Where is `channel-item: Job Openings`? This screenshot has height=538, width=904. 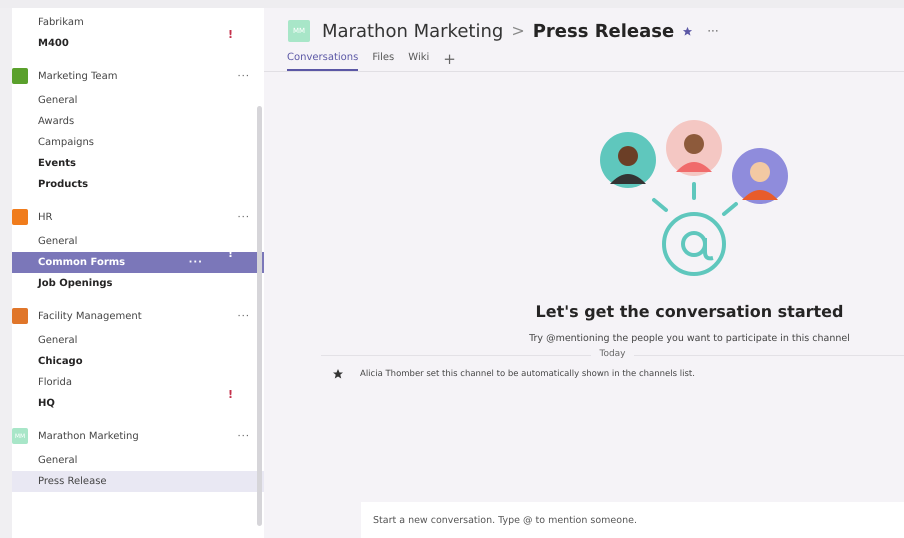 channel-item: Job Openings is located at coordinates (138, 283).